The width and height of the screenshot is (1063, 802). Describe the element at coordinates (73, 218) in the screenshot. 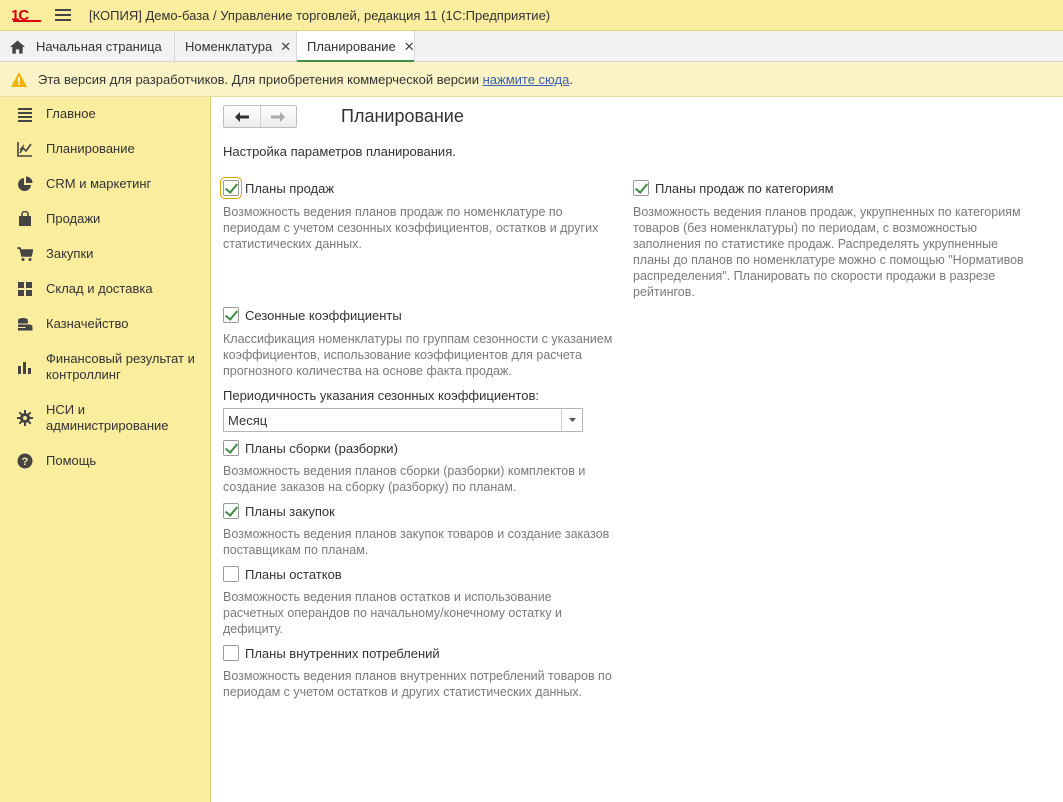

I see `sidebar-item-label: Продажи` at that location.